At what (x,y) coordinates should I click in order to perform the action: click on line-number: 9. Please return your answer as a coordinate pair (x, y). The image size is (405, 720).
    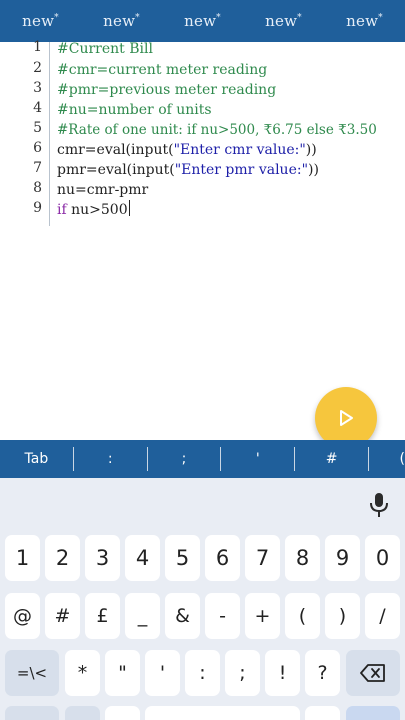
    Looking at the image, I should click on (37, 208).